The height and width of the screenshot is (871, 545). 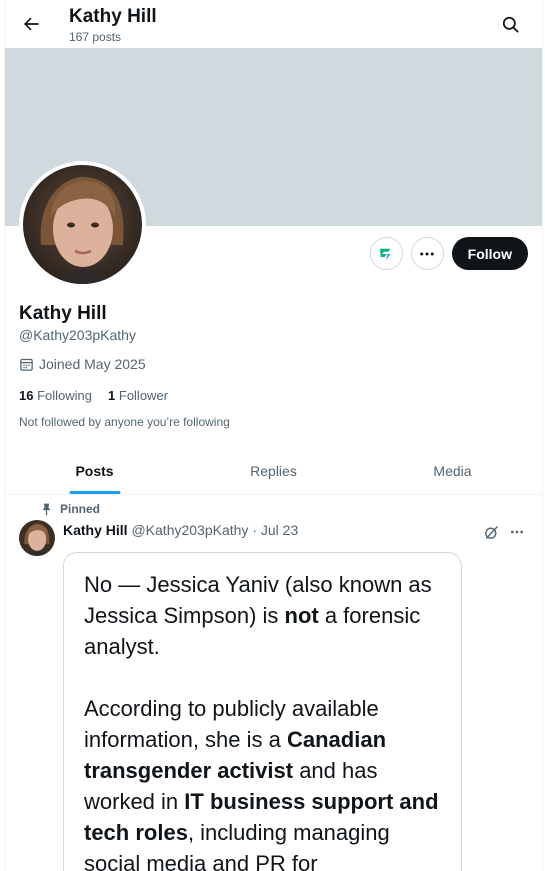 I want to click on search-button, so click(x=510, y=24).